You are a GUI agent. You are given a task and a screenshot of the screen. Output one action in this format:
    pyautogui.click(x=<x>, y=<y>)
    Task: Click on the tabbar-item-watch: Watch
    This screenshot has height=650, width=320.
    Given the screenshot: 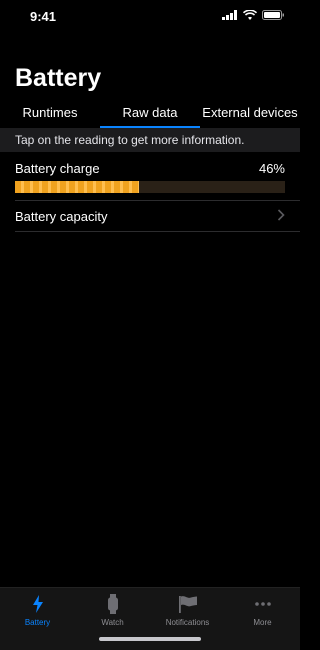 What is the action you would take?
    pyautogui.click(x=112, y=610)
    